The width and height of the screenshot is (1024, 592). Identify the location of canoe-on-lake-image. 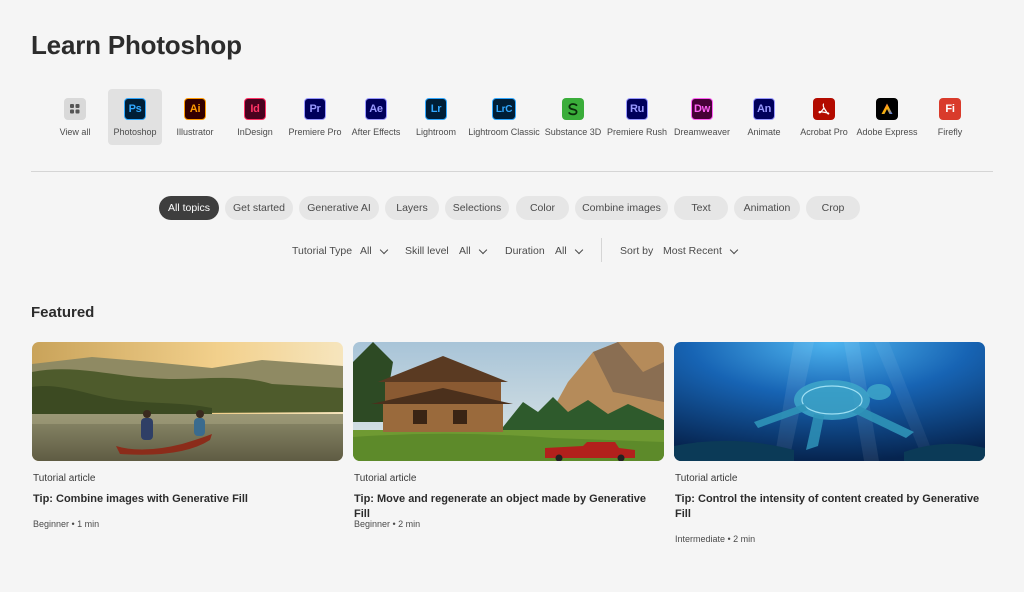
(187, 401).